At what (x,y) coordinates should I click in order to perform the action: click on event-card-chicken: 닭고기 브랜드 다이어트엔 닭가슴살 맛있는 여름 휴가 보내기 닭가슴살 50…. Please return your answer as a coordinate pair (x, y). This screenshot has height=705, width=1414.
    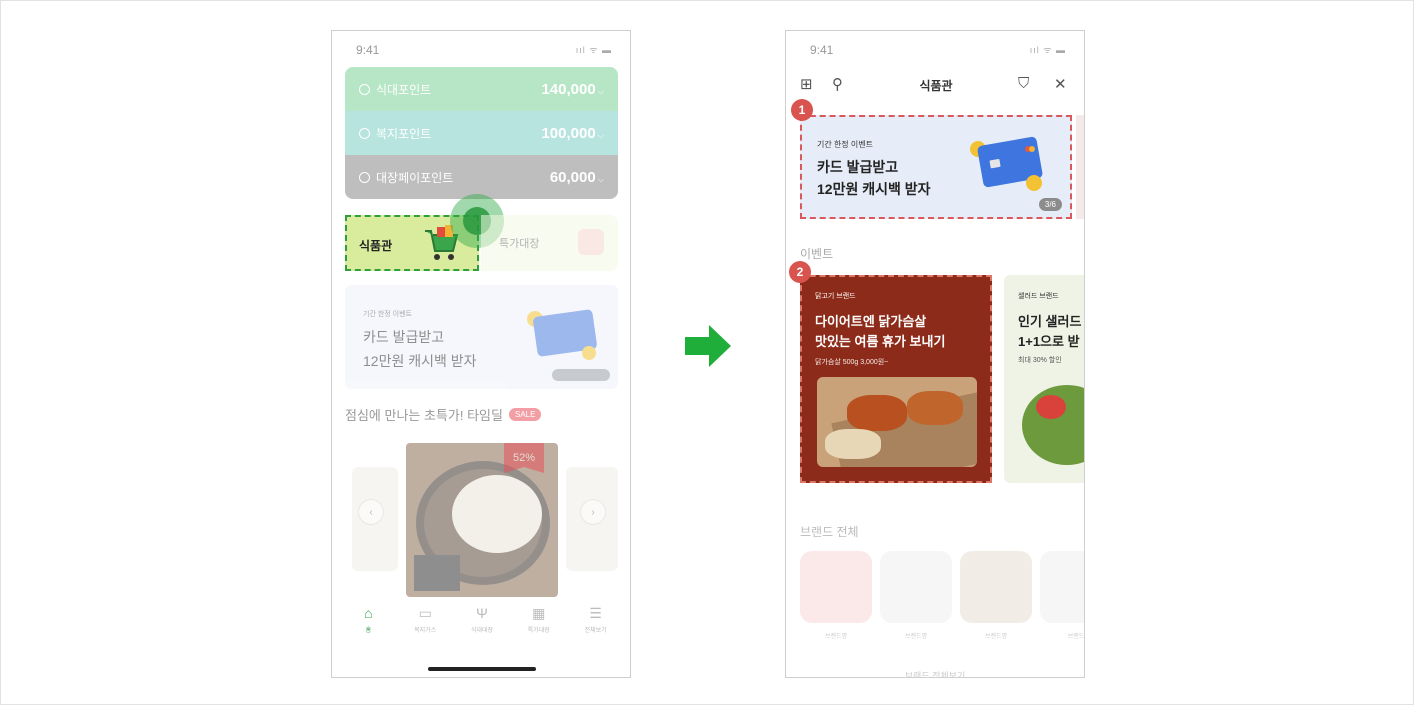
    Looking at the image, I should click on (896, 379).